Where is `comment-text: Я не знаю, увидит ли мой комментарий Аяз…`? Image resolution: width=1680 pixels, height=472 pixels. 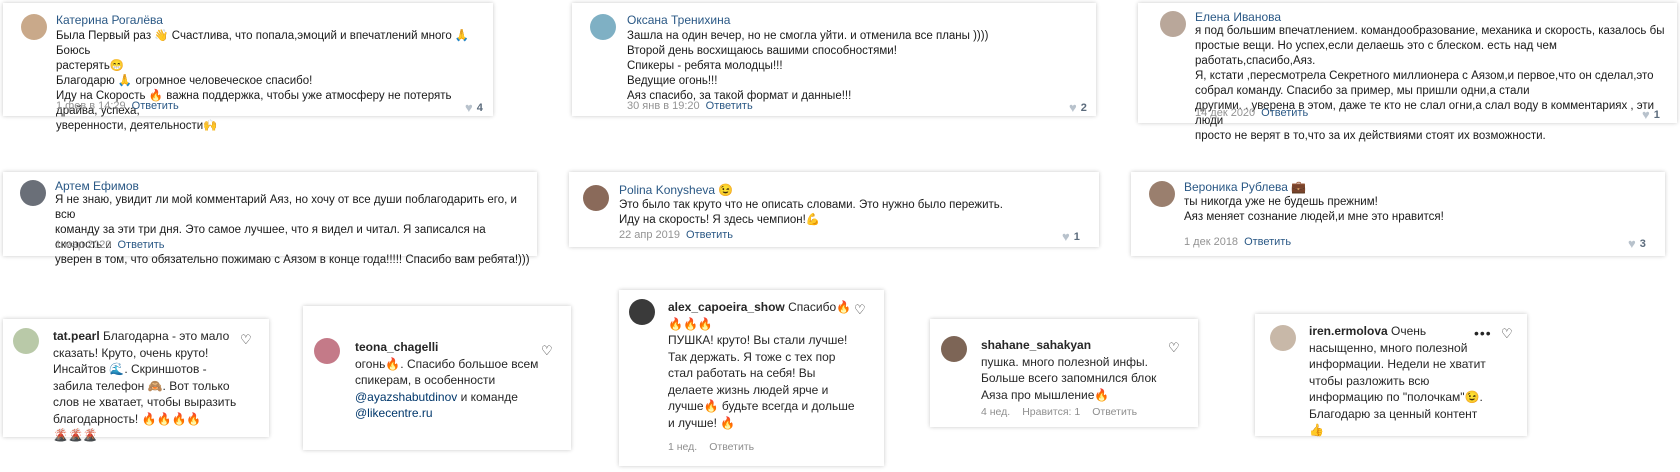 comment-text: Я не знаю, увидит ли мой комментарий Аяз… is located at coordinates (292, 230).